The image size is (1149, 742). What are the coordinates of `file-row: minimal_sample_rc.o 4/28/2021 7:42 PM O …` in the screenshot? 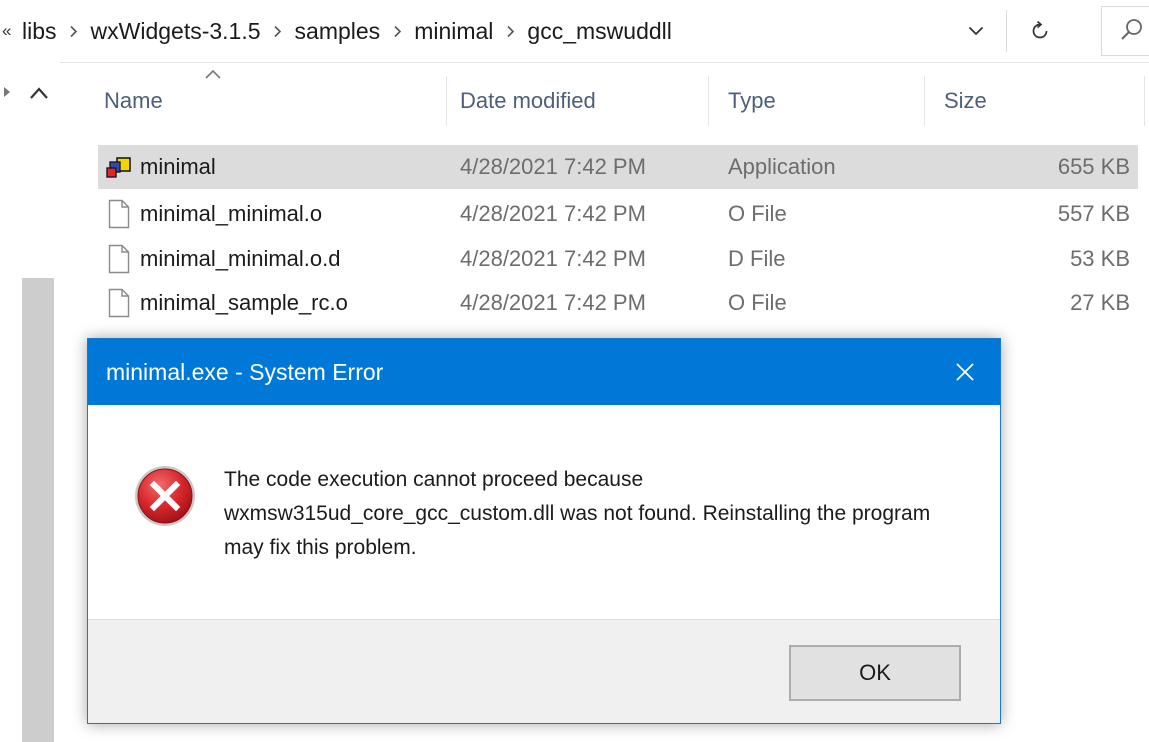 It's located at (618, 303).